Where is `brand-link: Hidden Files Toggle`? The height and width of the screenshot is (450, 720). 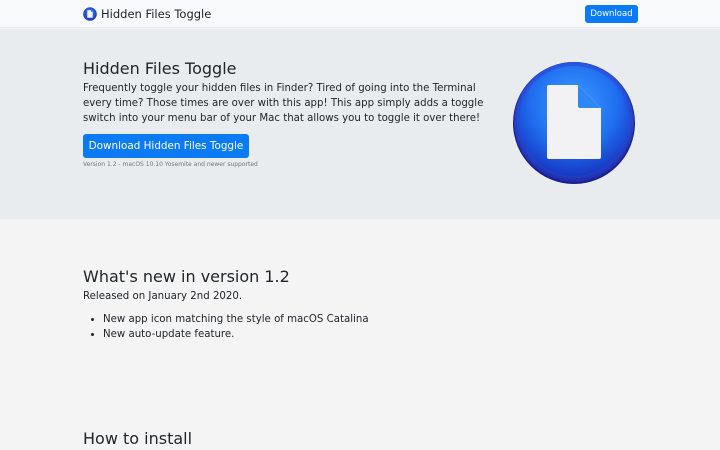 brand-link: Hidden Files Toggle is located at coordinates (147, 14).